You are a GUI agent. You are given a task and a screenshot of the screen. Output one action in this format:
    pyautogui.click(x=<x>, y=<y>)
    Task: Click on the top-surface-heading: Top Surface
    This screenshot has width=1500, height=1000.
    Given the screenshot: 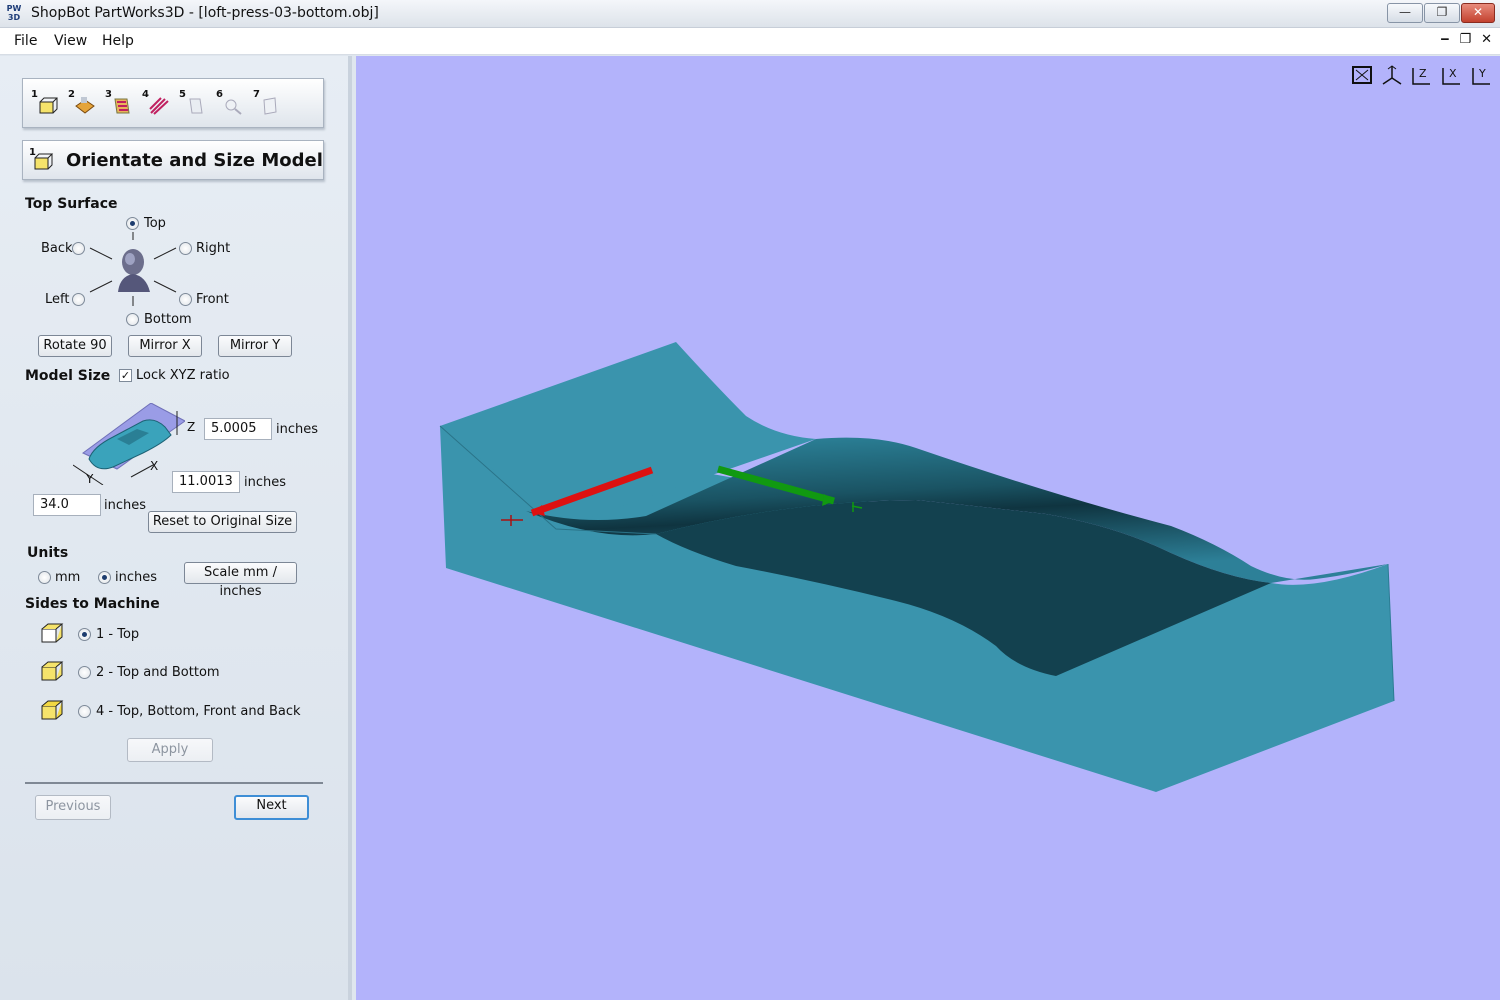 What is the action you would take?
    pyautogui.click(x=71, y=204)
    